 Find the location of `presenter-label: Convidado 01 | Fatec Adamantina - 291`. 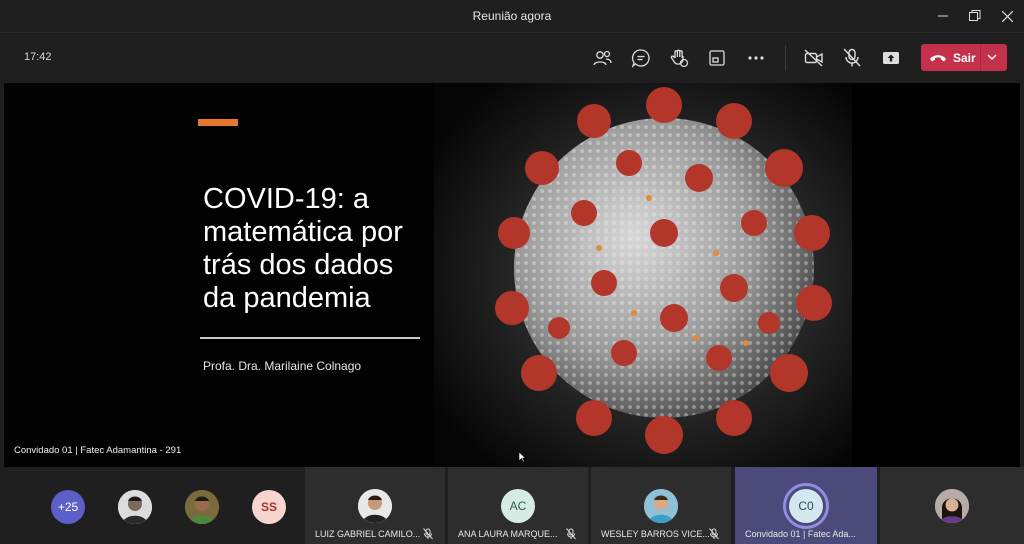

presenter-label: Convidado 01 | Fatec Adamantina - 291 is located at coordinates (98, 450).